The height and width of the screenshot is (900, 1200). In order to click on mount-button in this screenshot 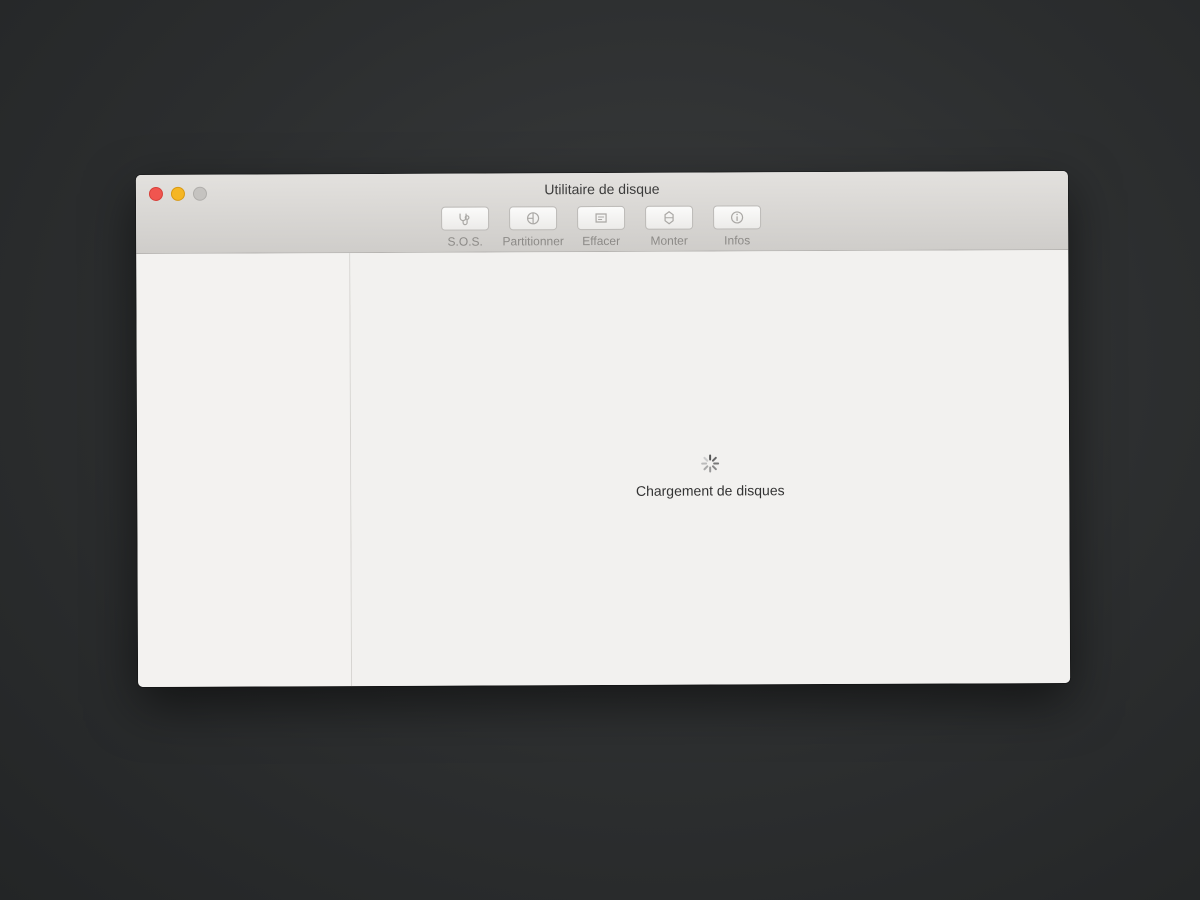, I will do `click(669, 217)`.